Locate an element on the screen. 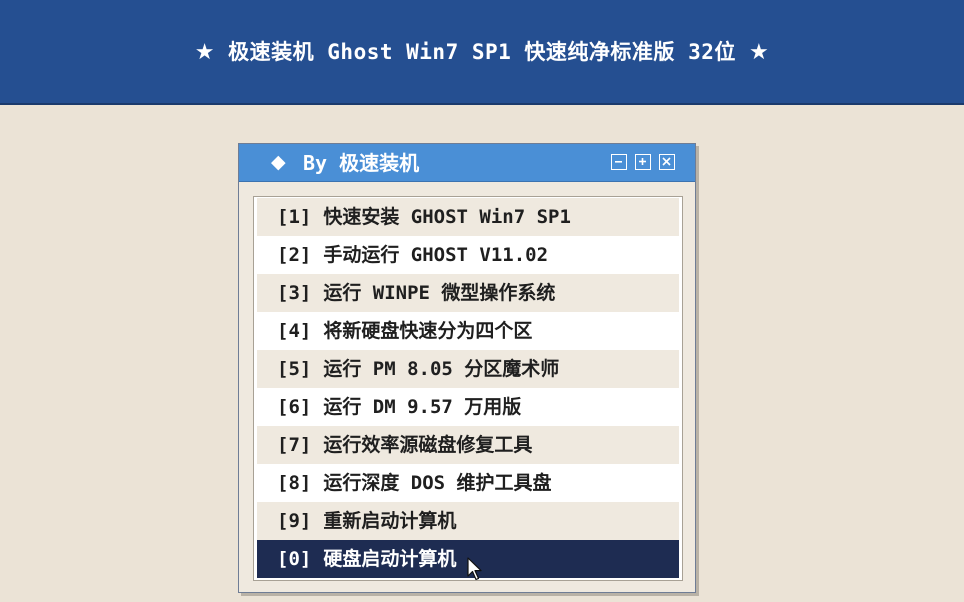  menu-item: [7] 运行效率源磁盘修复工具 is located at coordinates (468, 445).